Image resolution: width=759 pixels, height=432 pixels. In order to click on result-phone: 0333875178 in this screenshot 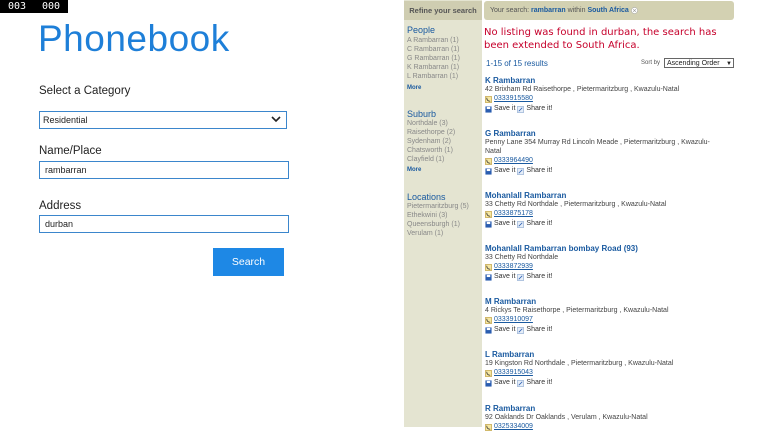, I will do `click(605, 214)`.